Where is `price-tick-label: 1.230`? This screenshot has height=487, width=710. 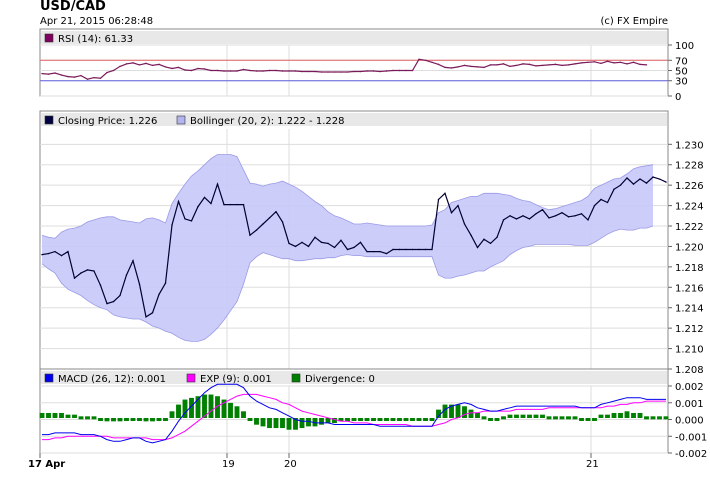 price-tick-label: 1.230 is located at coordinates (689, 145).